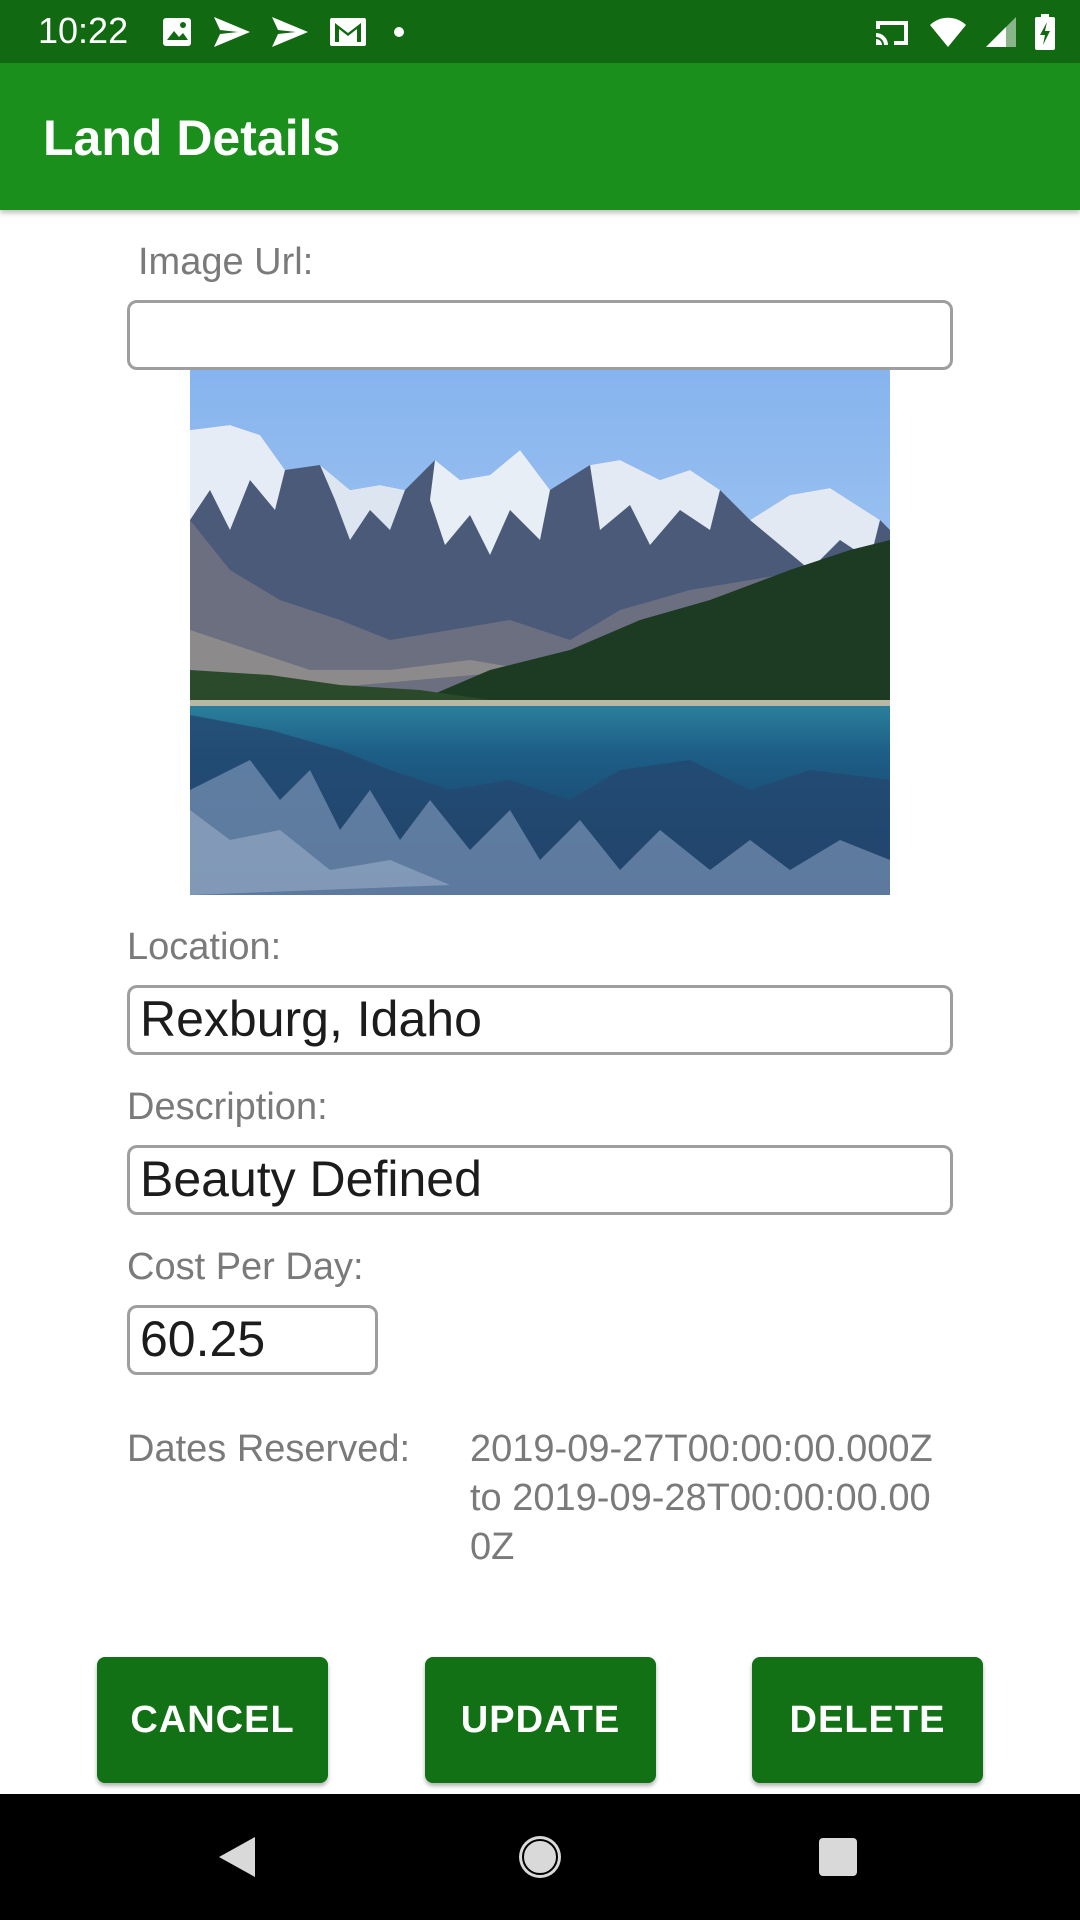 The image size is (1080, 1920). Describe the element at coordinates (540, 1180) in the screenshot. I see `description-input: Beauty Defined` at that location.